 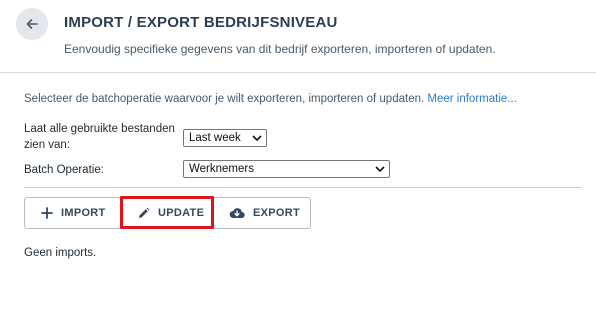 I want to click on batch-operation-select: Werknemers, so click(x=286, y=169).